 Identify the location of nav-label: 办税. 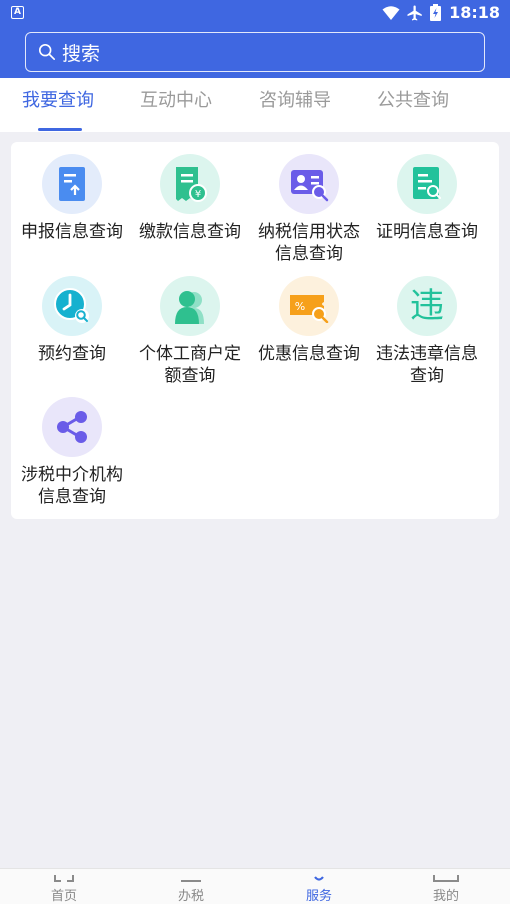
(190, 896).